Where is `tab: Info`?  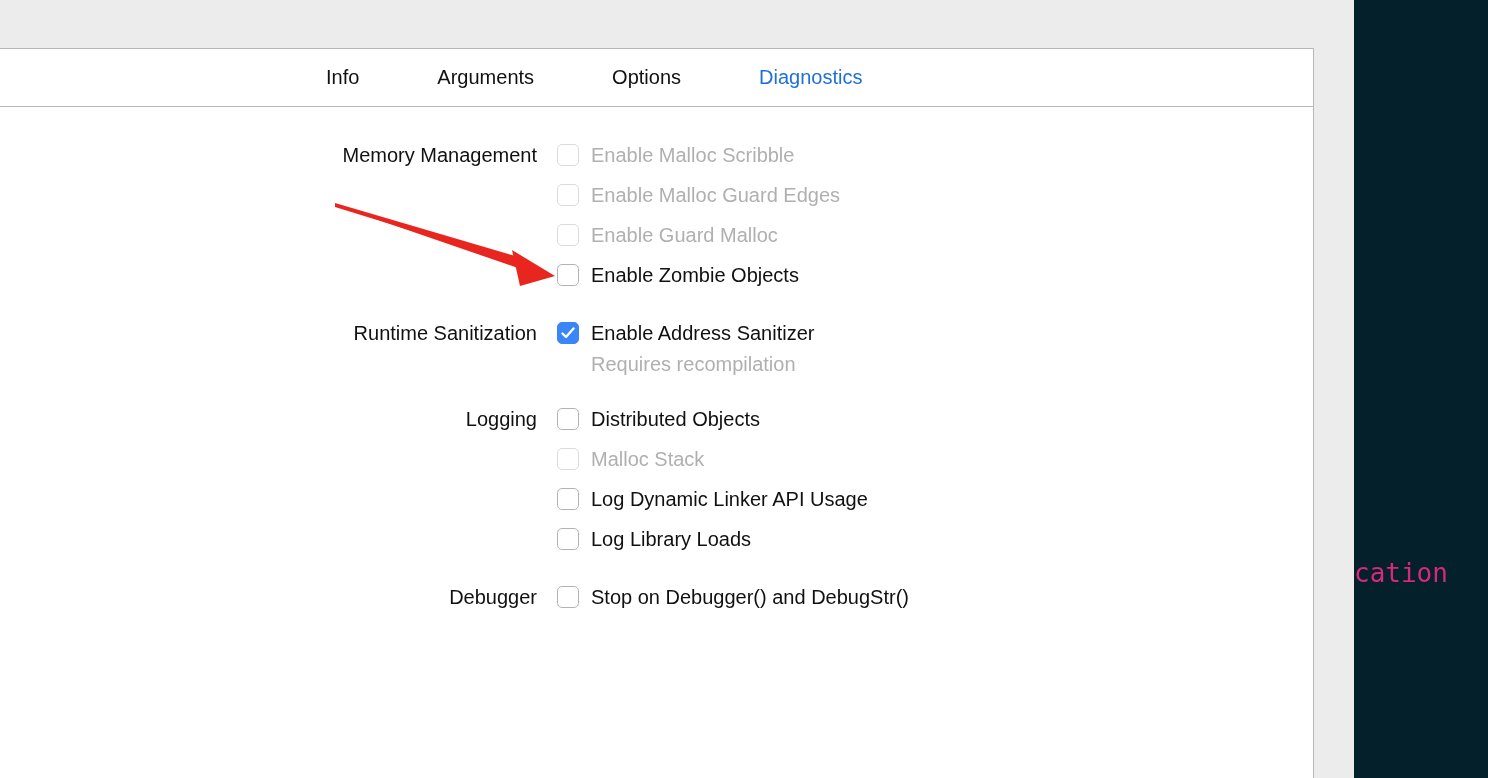
tab: Info is located at coordinates (343, 77).